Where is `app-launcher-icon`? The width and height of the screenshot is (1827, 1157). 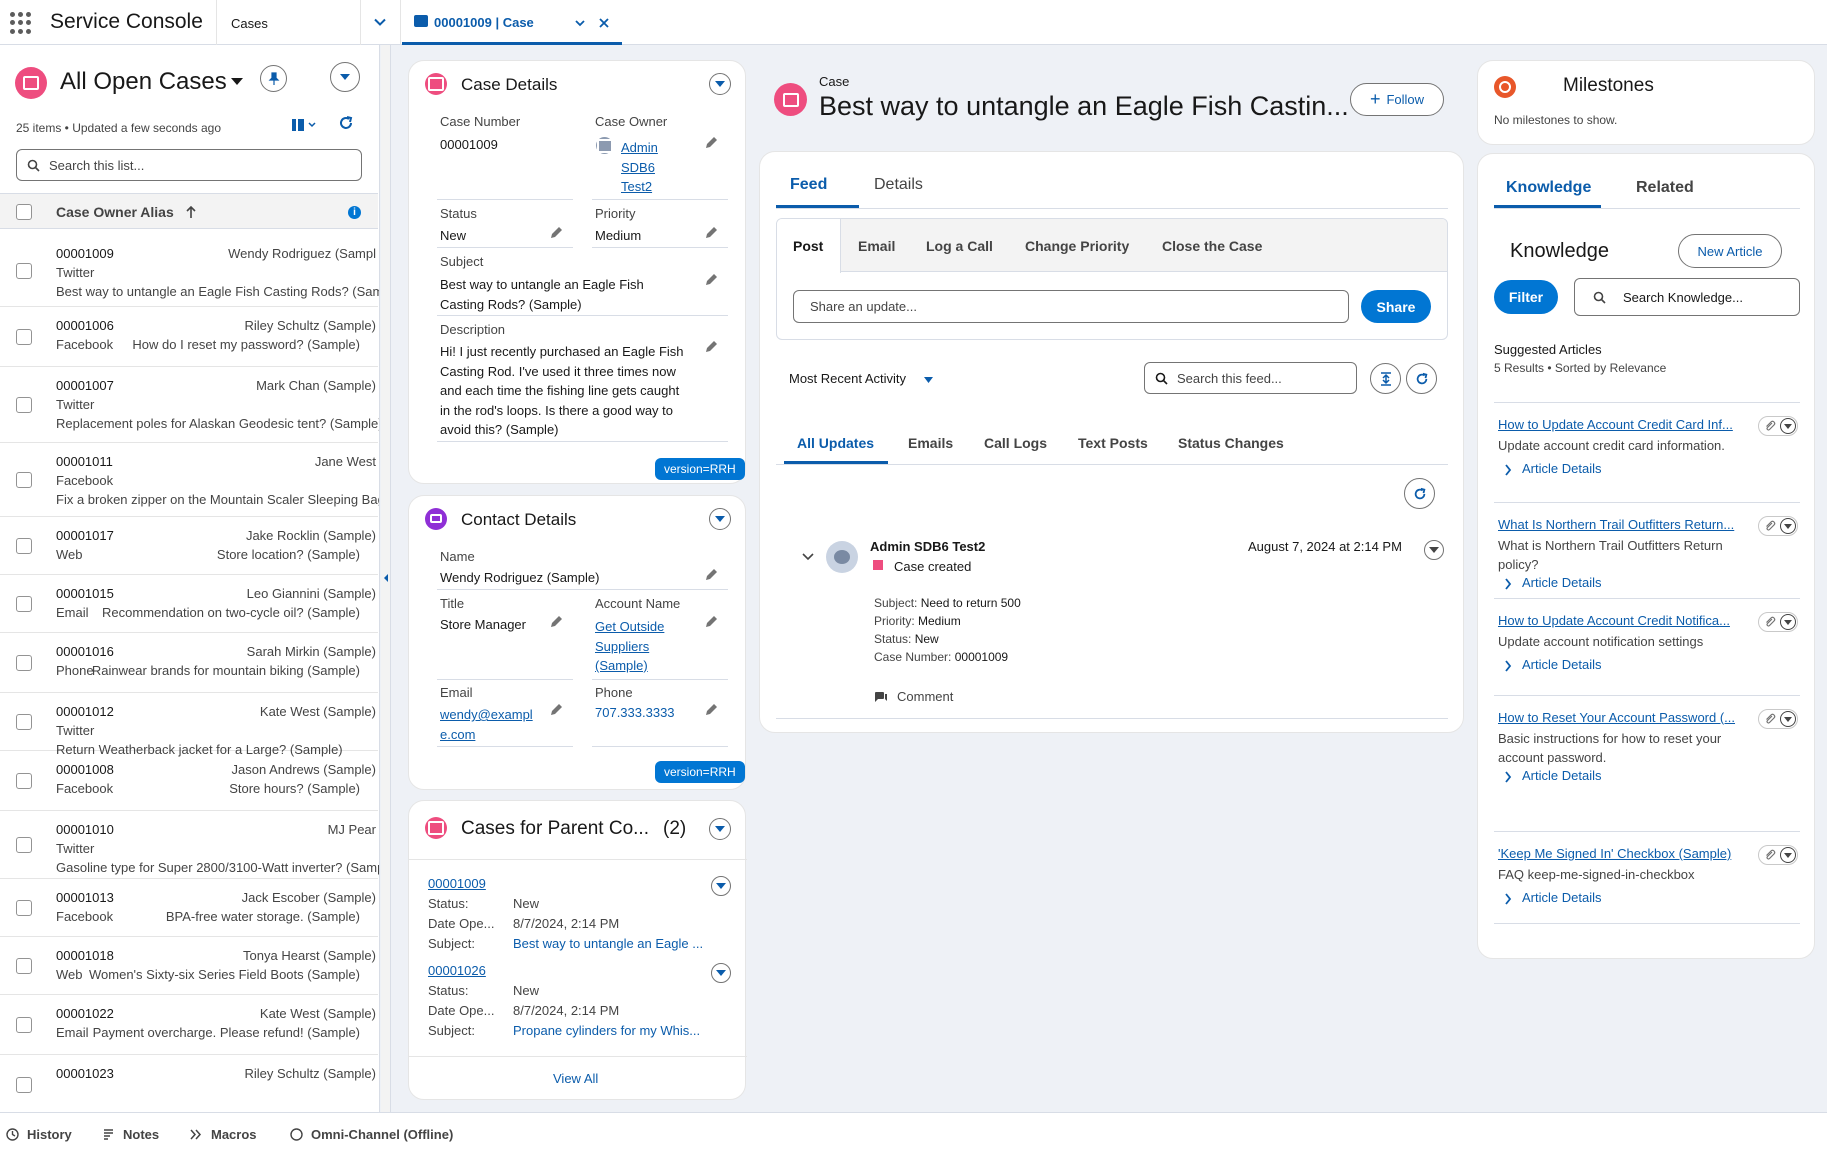 app-launcher-icon is located at coordinates (21, 23).